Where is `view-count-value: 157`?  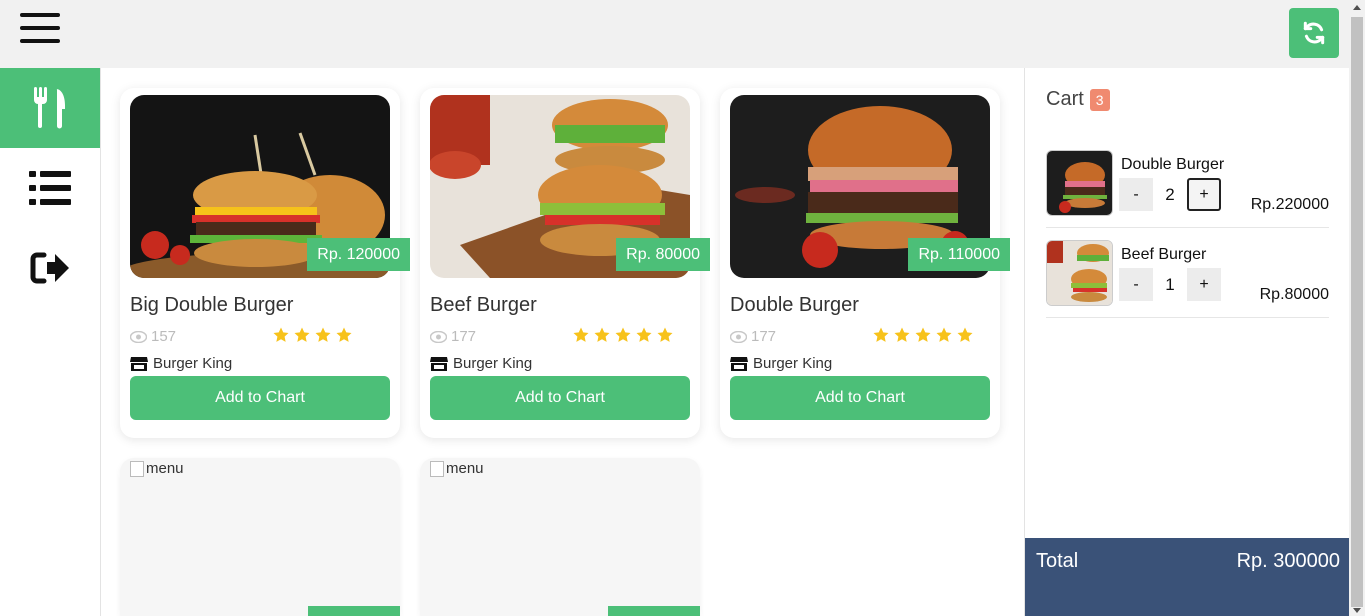
view-count-value: 157 is located at coordinates (164, 336).